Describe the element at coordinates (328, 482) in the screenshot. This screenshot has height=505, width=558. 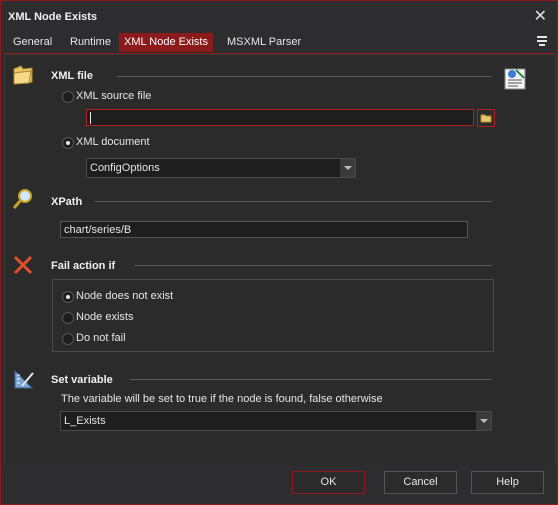
I see `ok-button: OK` at that location.